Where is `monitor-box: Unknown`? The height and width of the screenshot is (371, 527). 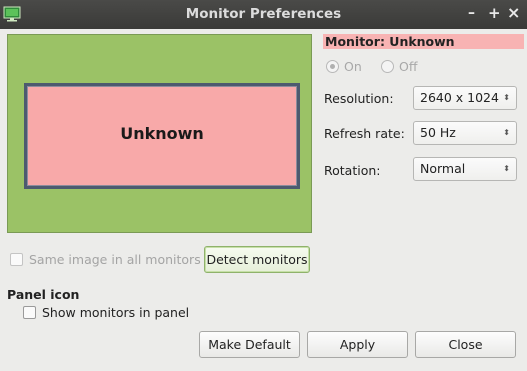
monitor-box: Unknown is located at coordinates (162, 136).